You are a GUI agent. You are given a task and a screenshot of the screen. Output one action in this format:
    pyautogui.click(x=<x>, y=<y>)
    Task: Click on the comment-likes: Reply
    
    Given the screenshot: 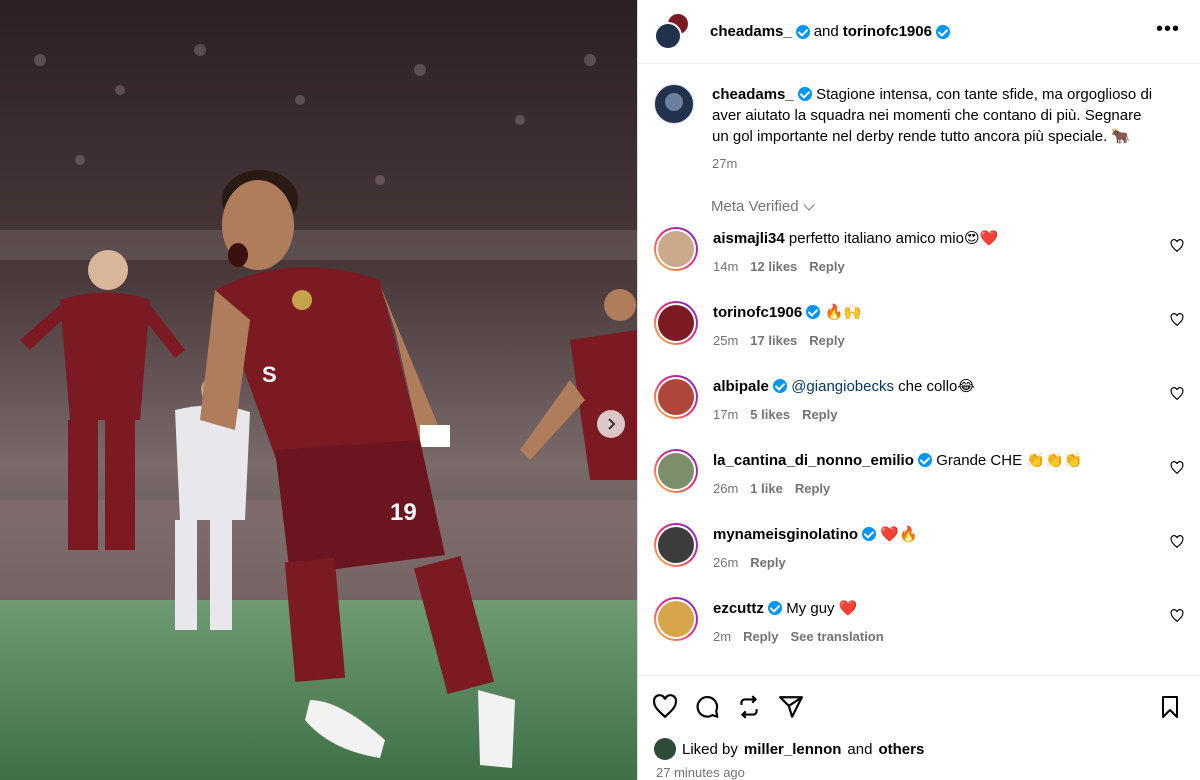 What is the action you would take?
    pyautogui.click(x=760, y=637)
    